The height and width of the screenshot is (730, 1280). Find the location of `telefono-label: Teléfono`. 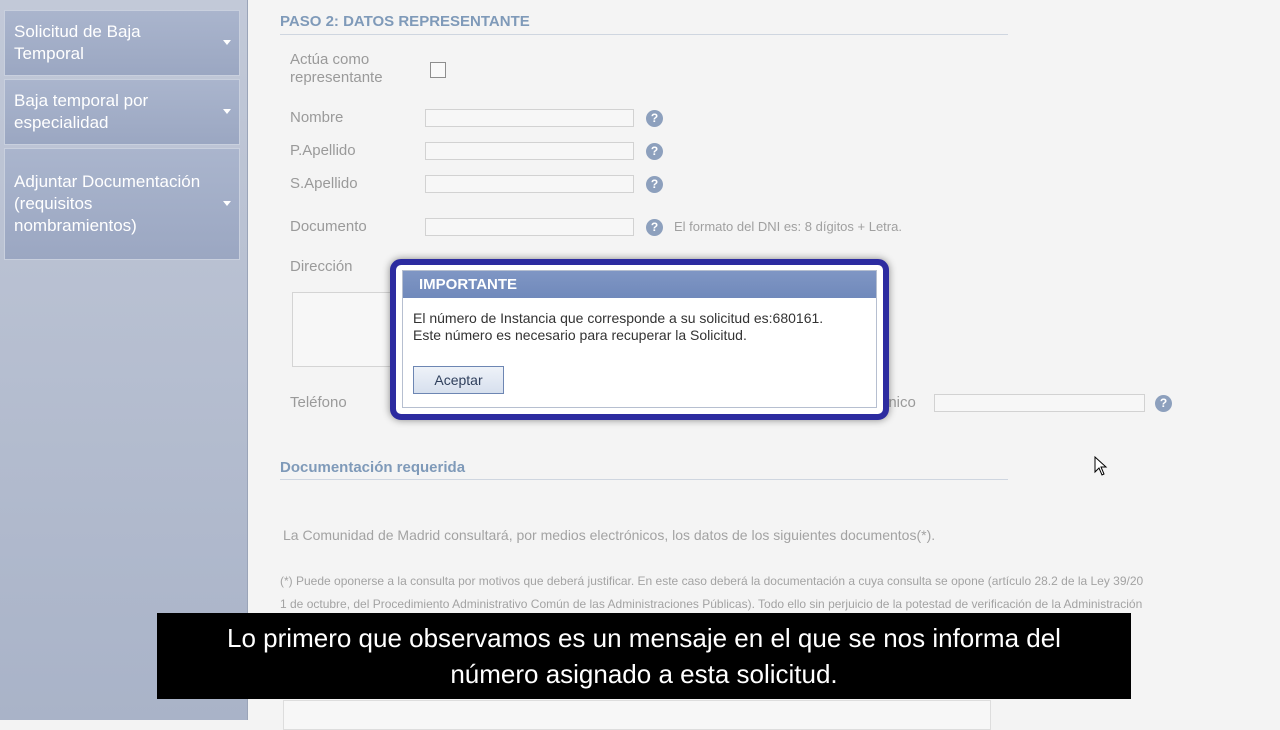

telefono-label: Teléfono is located at coordinates (318, 402).